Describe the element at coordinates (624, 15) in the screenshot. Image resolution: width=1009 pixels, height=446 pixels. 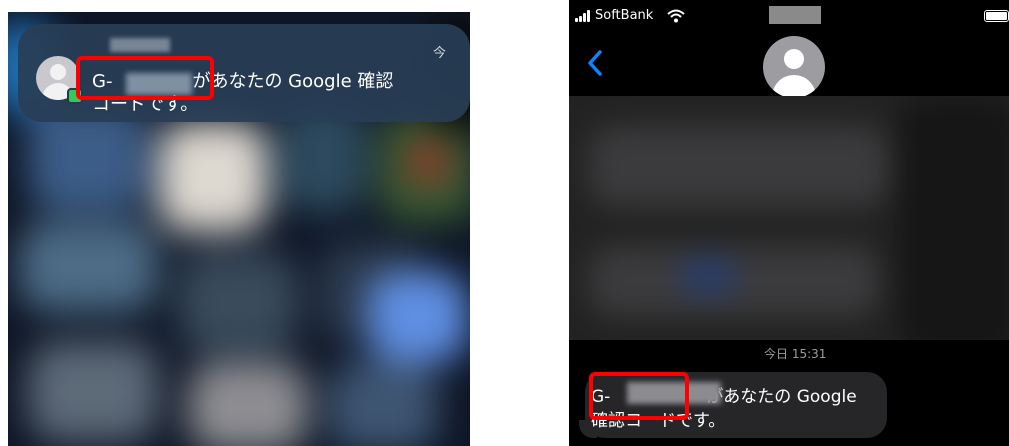
I see `carrier-name: SoftBank` at that location.